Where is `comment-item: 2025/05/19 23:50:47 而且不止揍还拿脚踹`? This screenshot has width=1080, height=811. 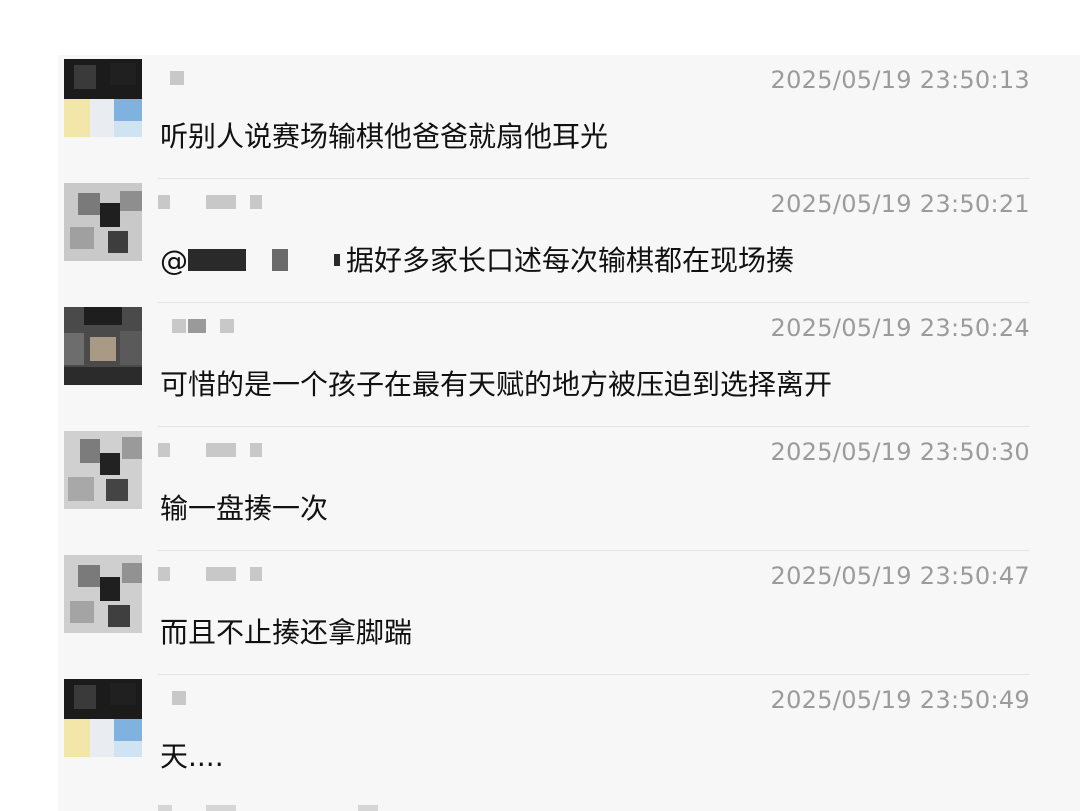 comment-item: 2025/05/19 23:50:47 而且不止揍还拿脚踹 is located at coordinates (569, 613).